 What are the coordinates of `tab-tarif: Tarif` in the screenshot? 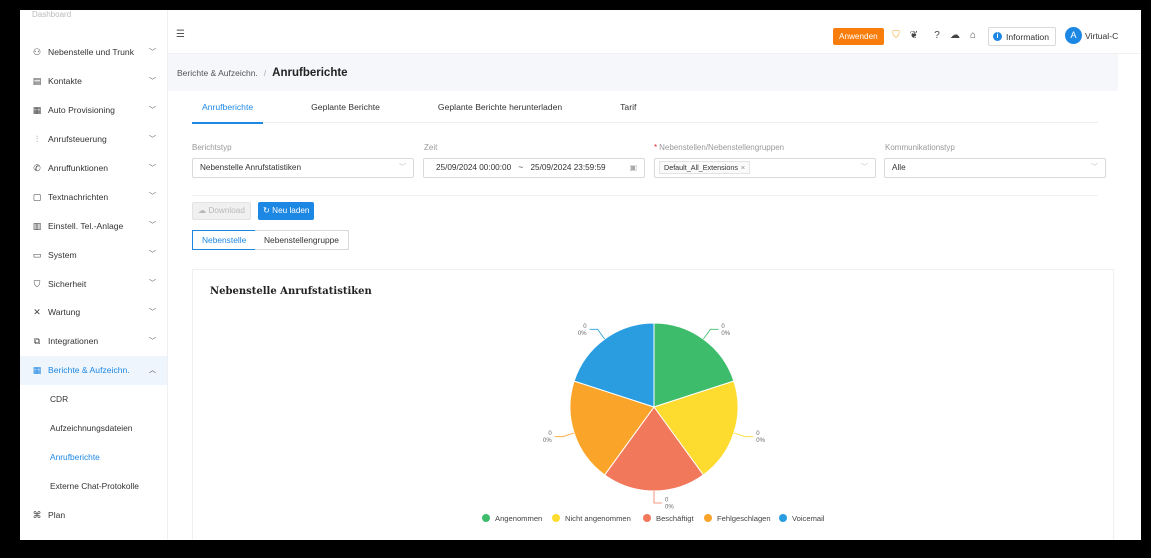 It's located at (628, 107).